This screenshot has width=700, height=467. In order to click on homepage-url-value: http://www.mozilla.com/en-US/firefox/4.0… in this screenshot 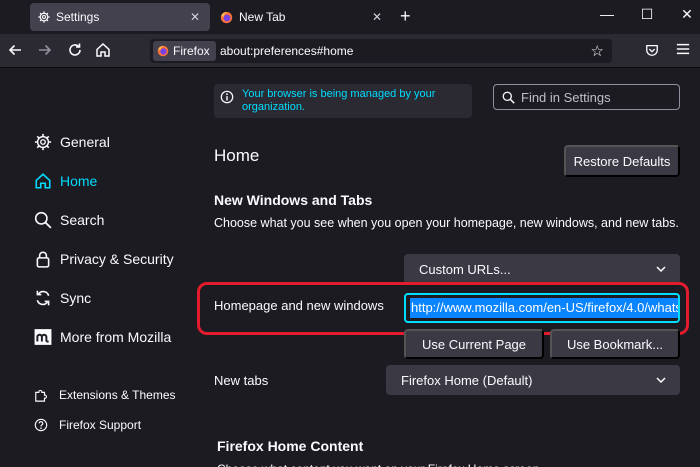, I will do `click(544, 308)`.